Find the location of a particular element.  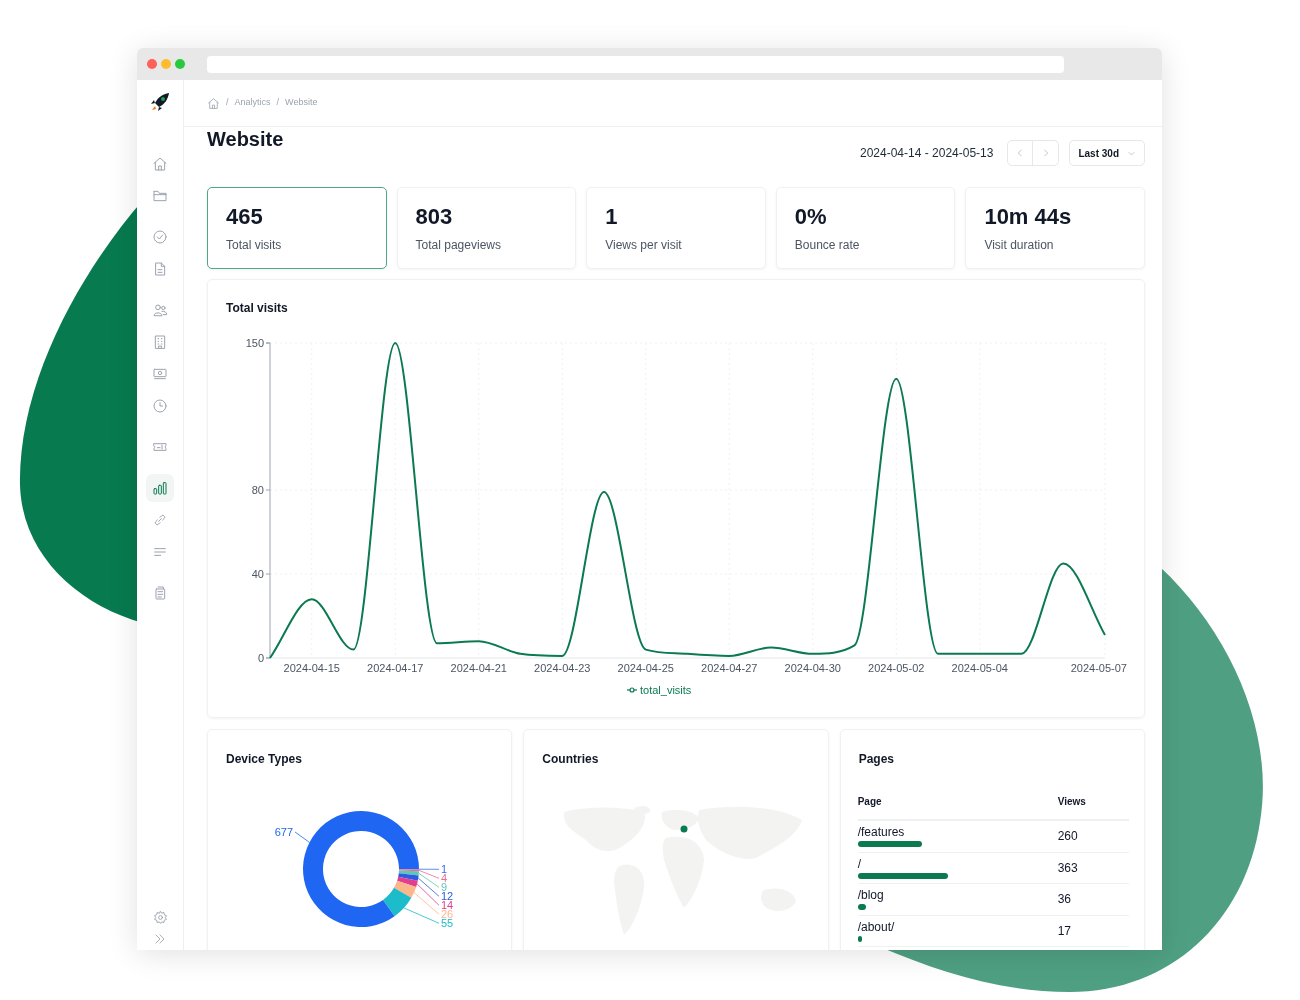

home-link is located at coordinates (213, 103).